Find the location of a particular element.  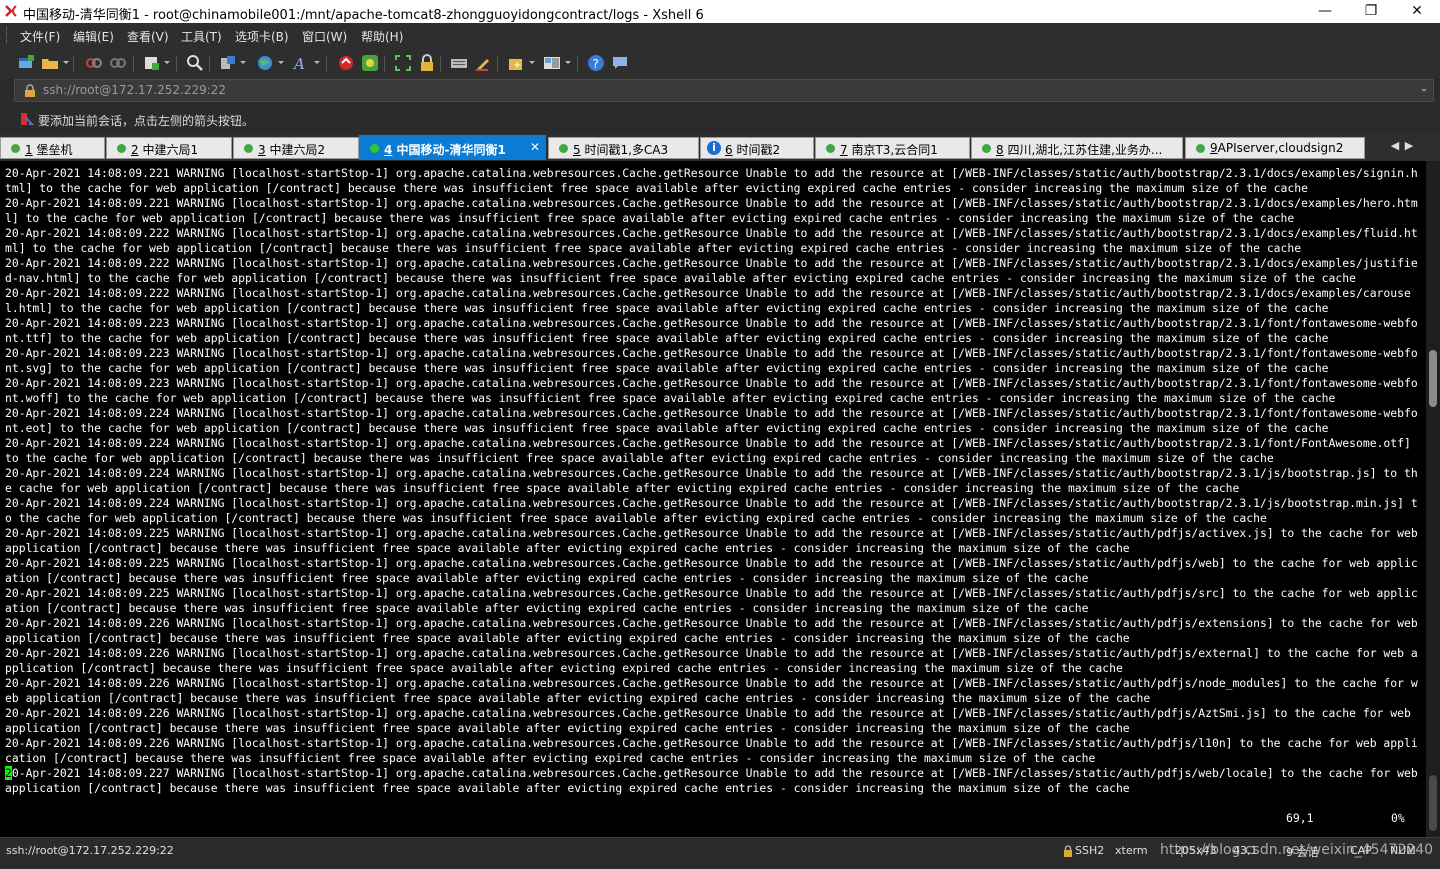

scrollbar-thumb is located at coordinates (1433, 378).